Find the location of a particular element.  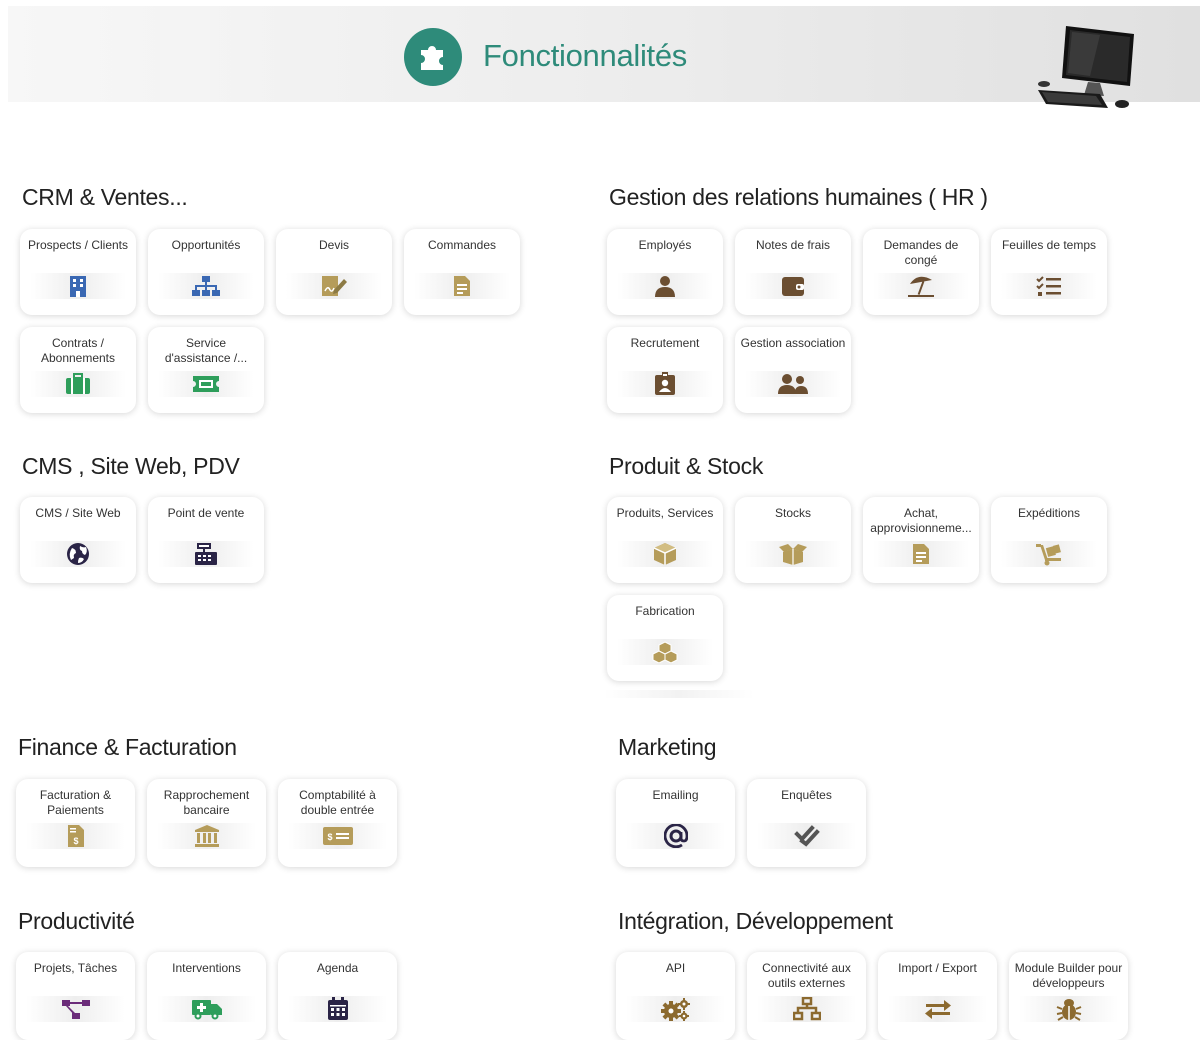

network-icon is located at coordinates (806, 1009).